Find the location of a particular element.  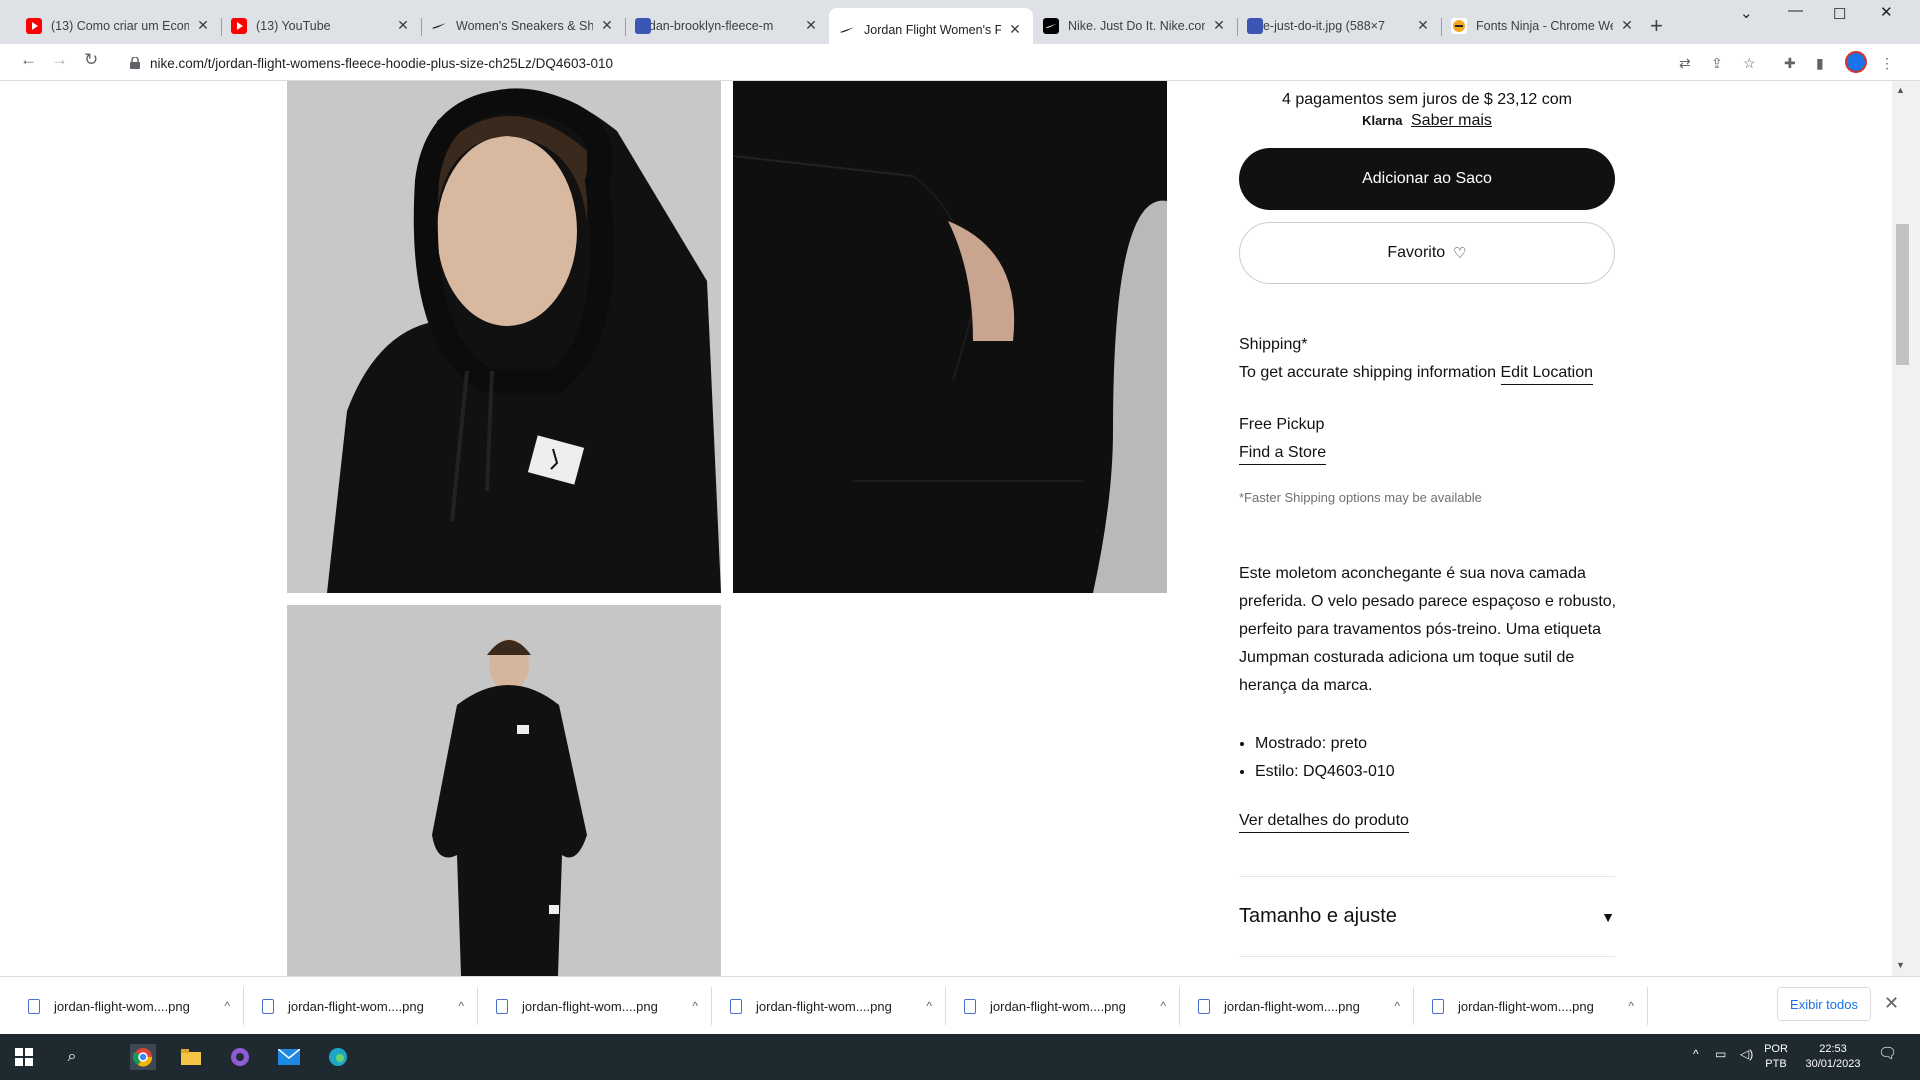

add-to-bag-button: Adicionar ao Saco is located at coordinates (1427, 179).